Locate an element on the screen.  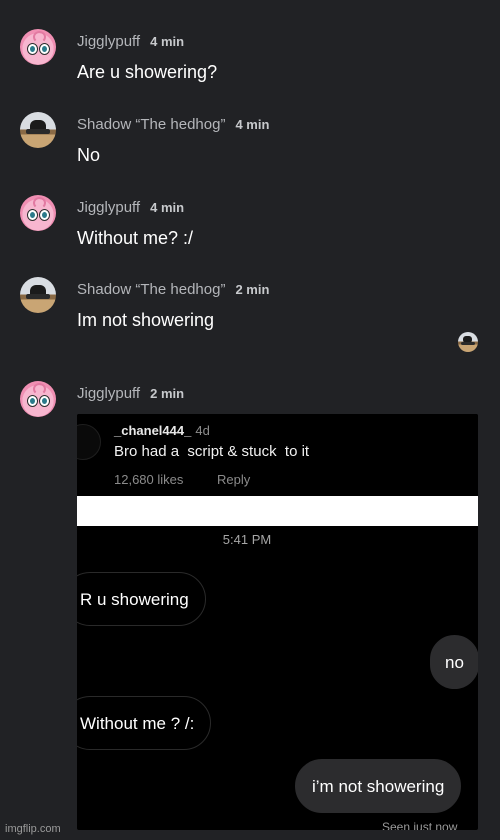
embedded-bubble-received: Without me ? /: is located at coordinates (144, 723).